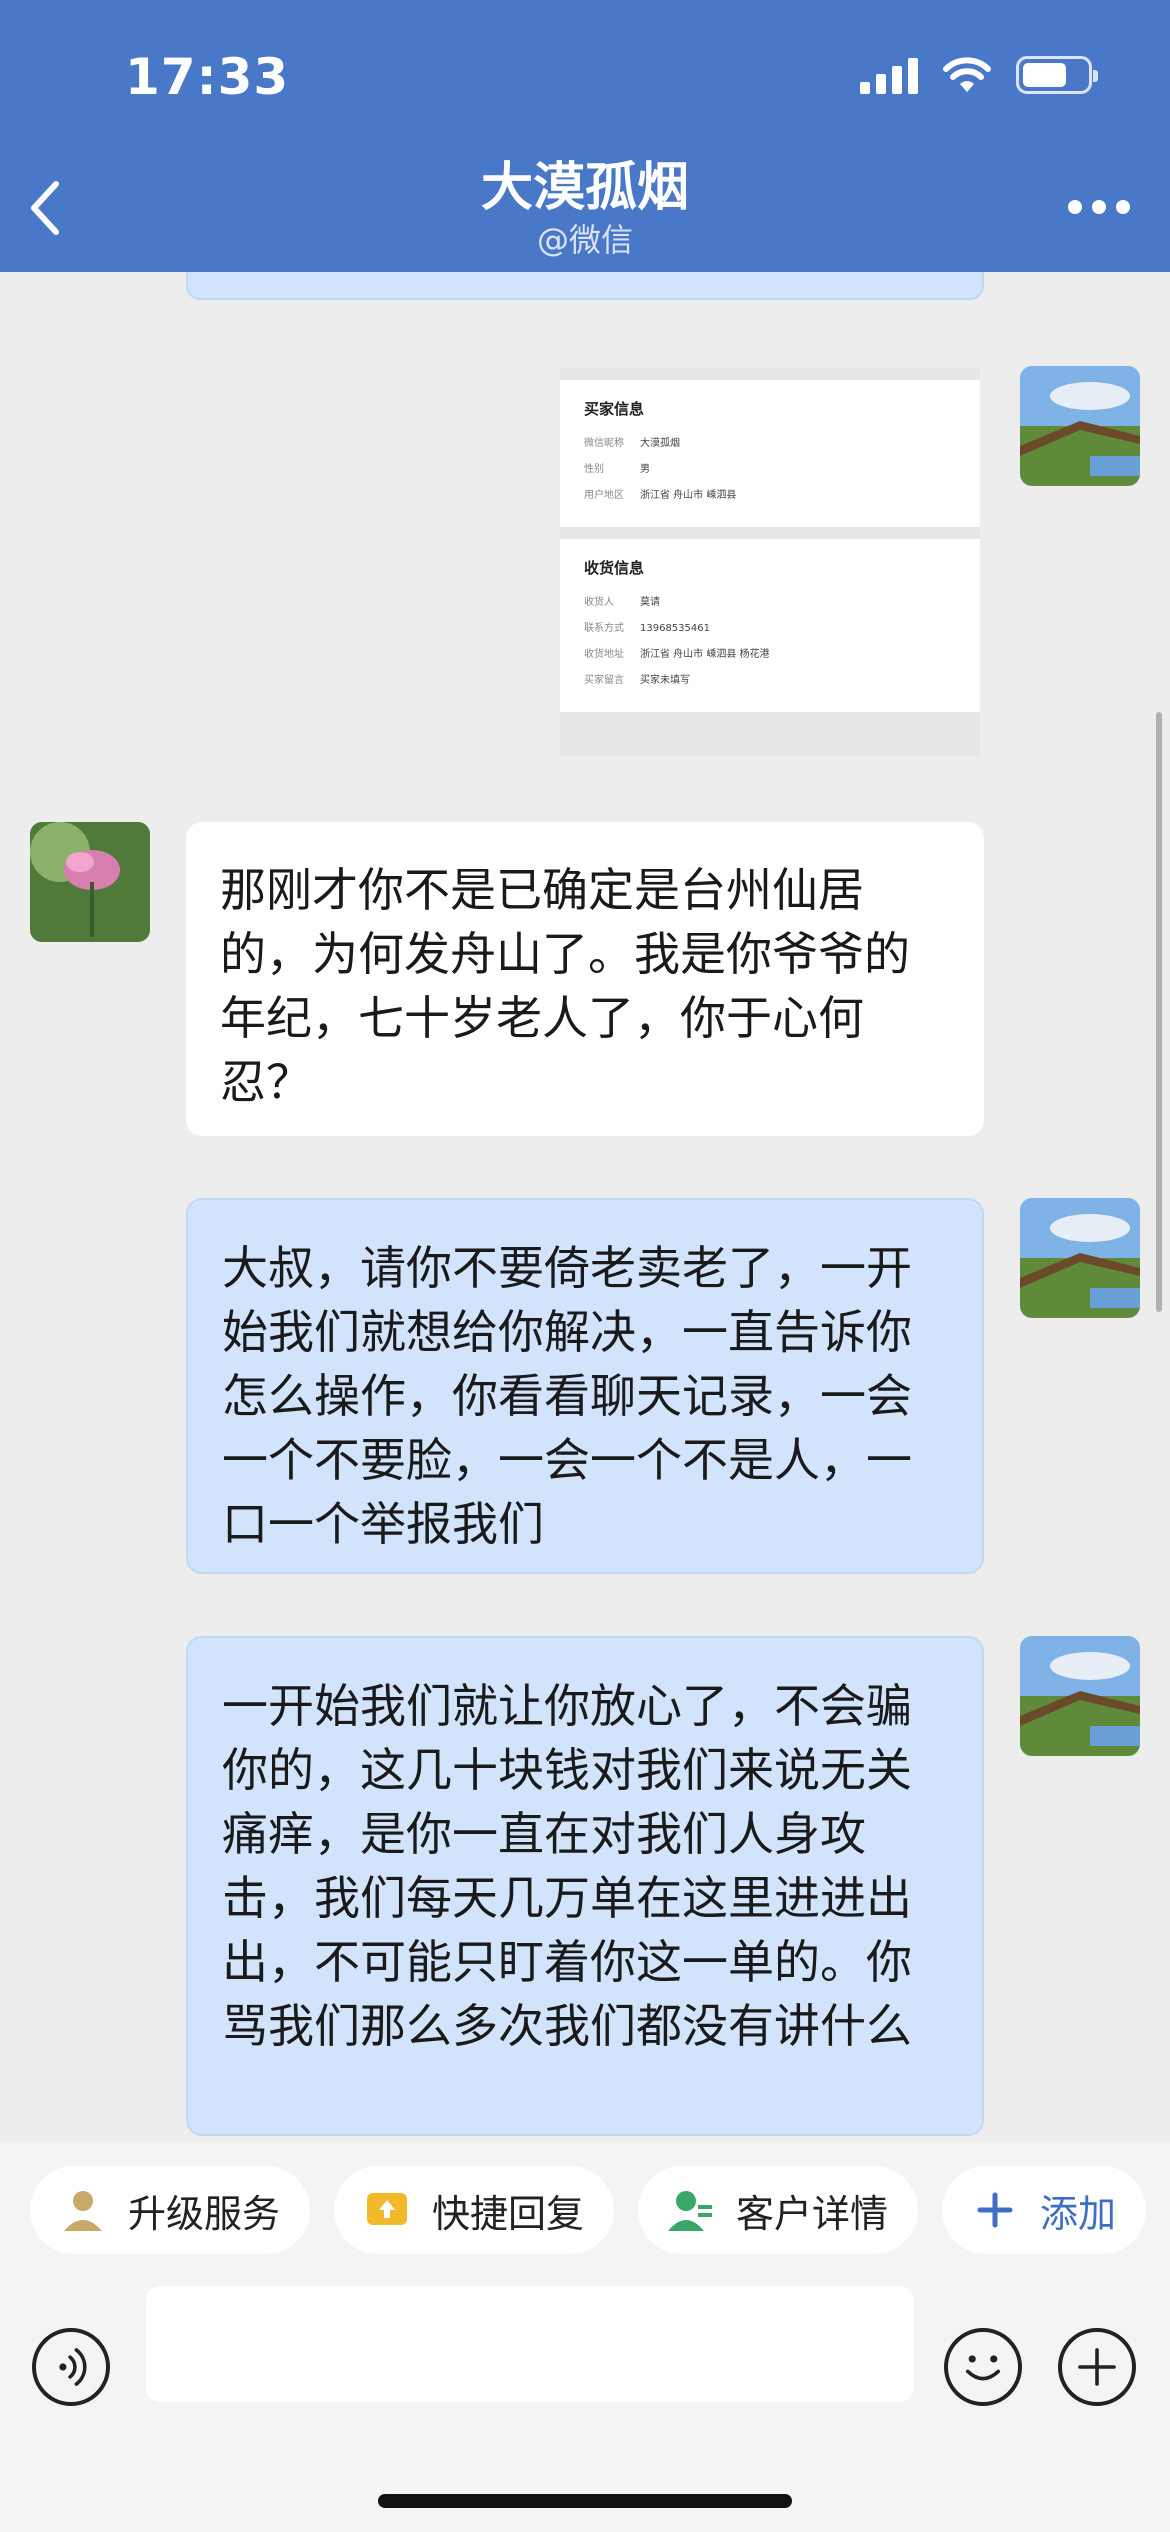 The width and height of the screenshot is (1170, 2532). Describe the element at coordinates (584, 240) in the screenshot. I see `chat-subtitle: @微信` at that location.